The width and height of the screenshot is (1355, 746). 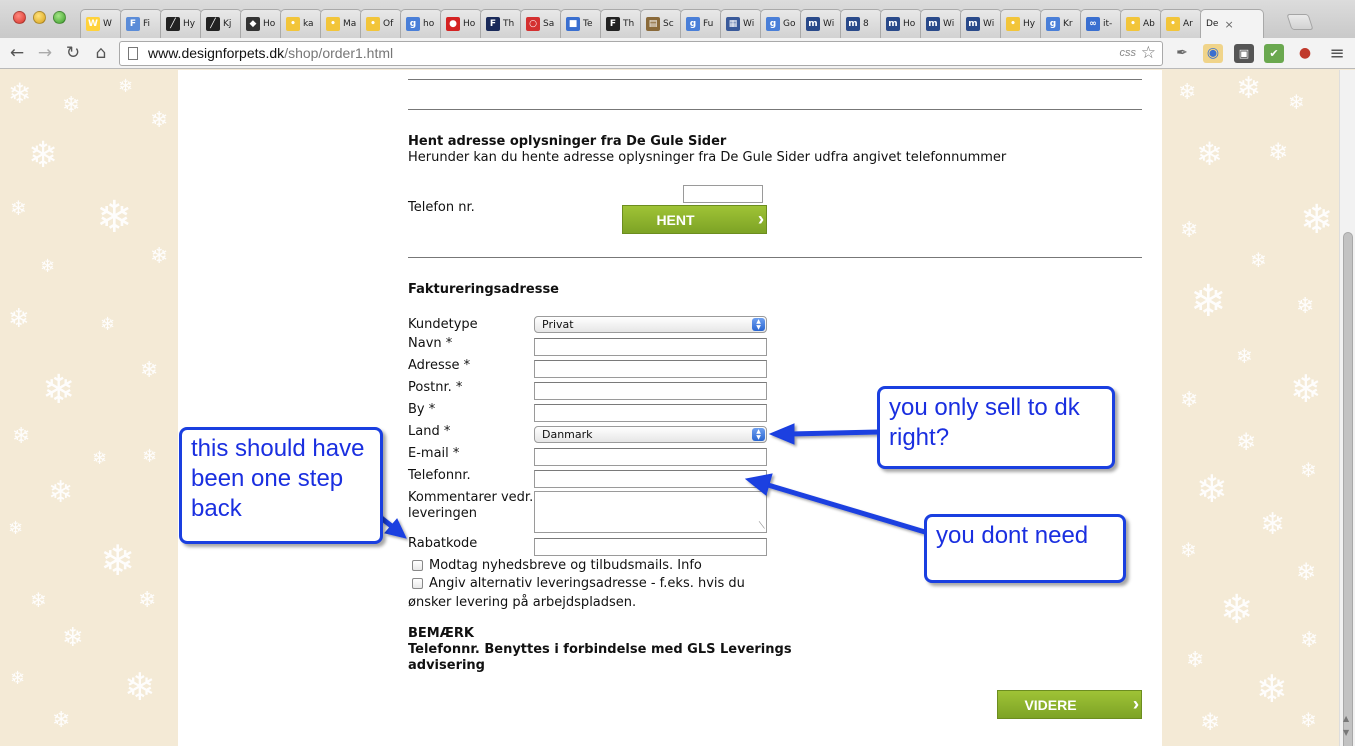 What do you see at coordinates (421, 23) in the screenshot?
I see `browser-tab: g ho` at bounding box center [421, 23].